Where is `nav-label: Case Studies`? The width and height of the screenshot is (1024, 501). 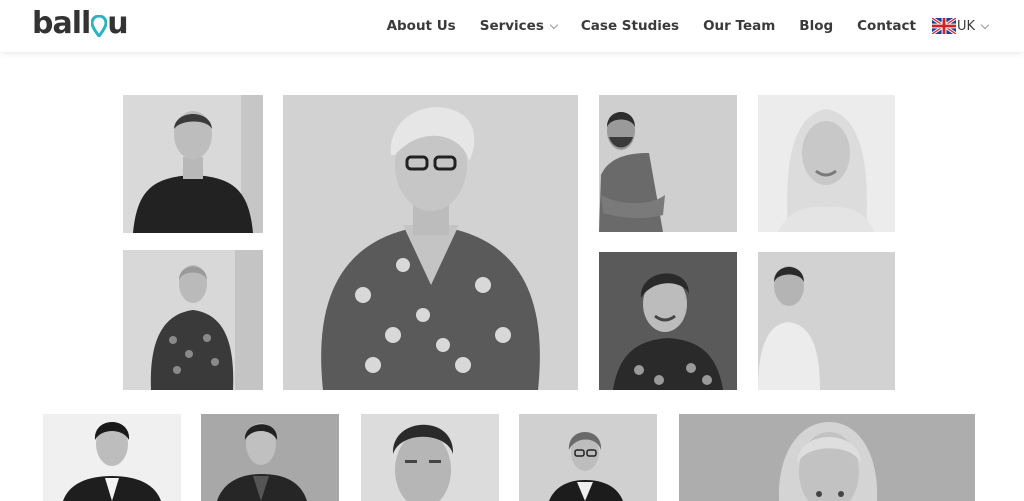
nav-label: Case Studies is located at coordinates (630, 26).